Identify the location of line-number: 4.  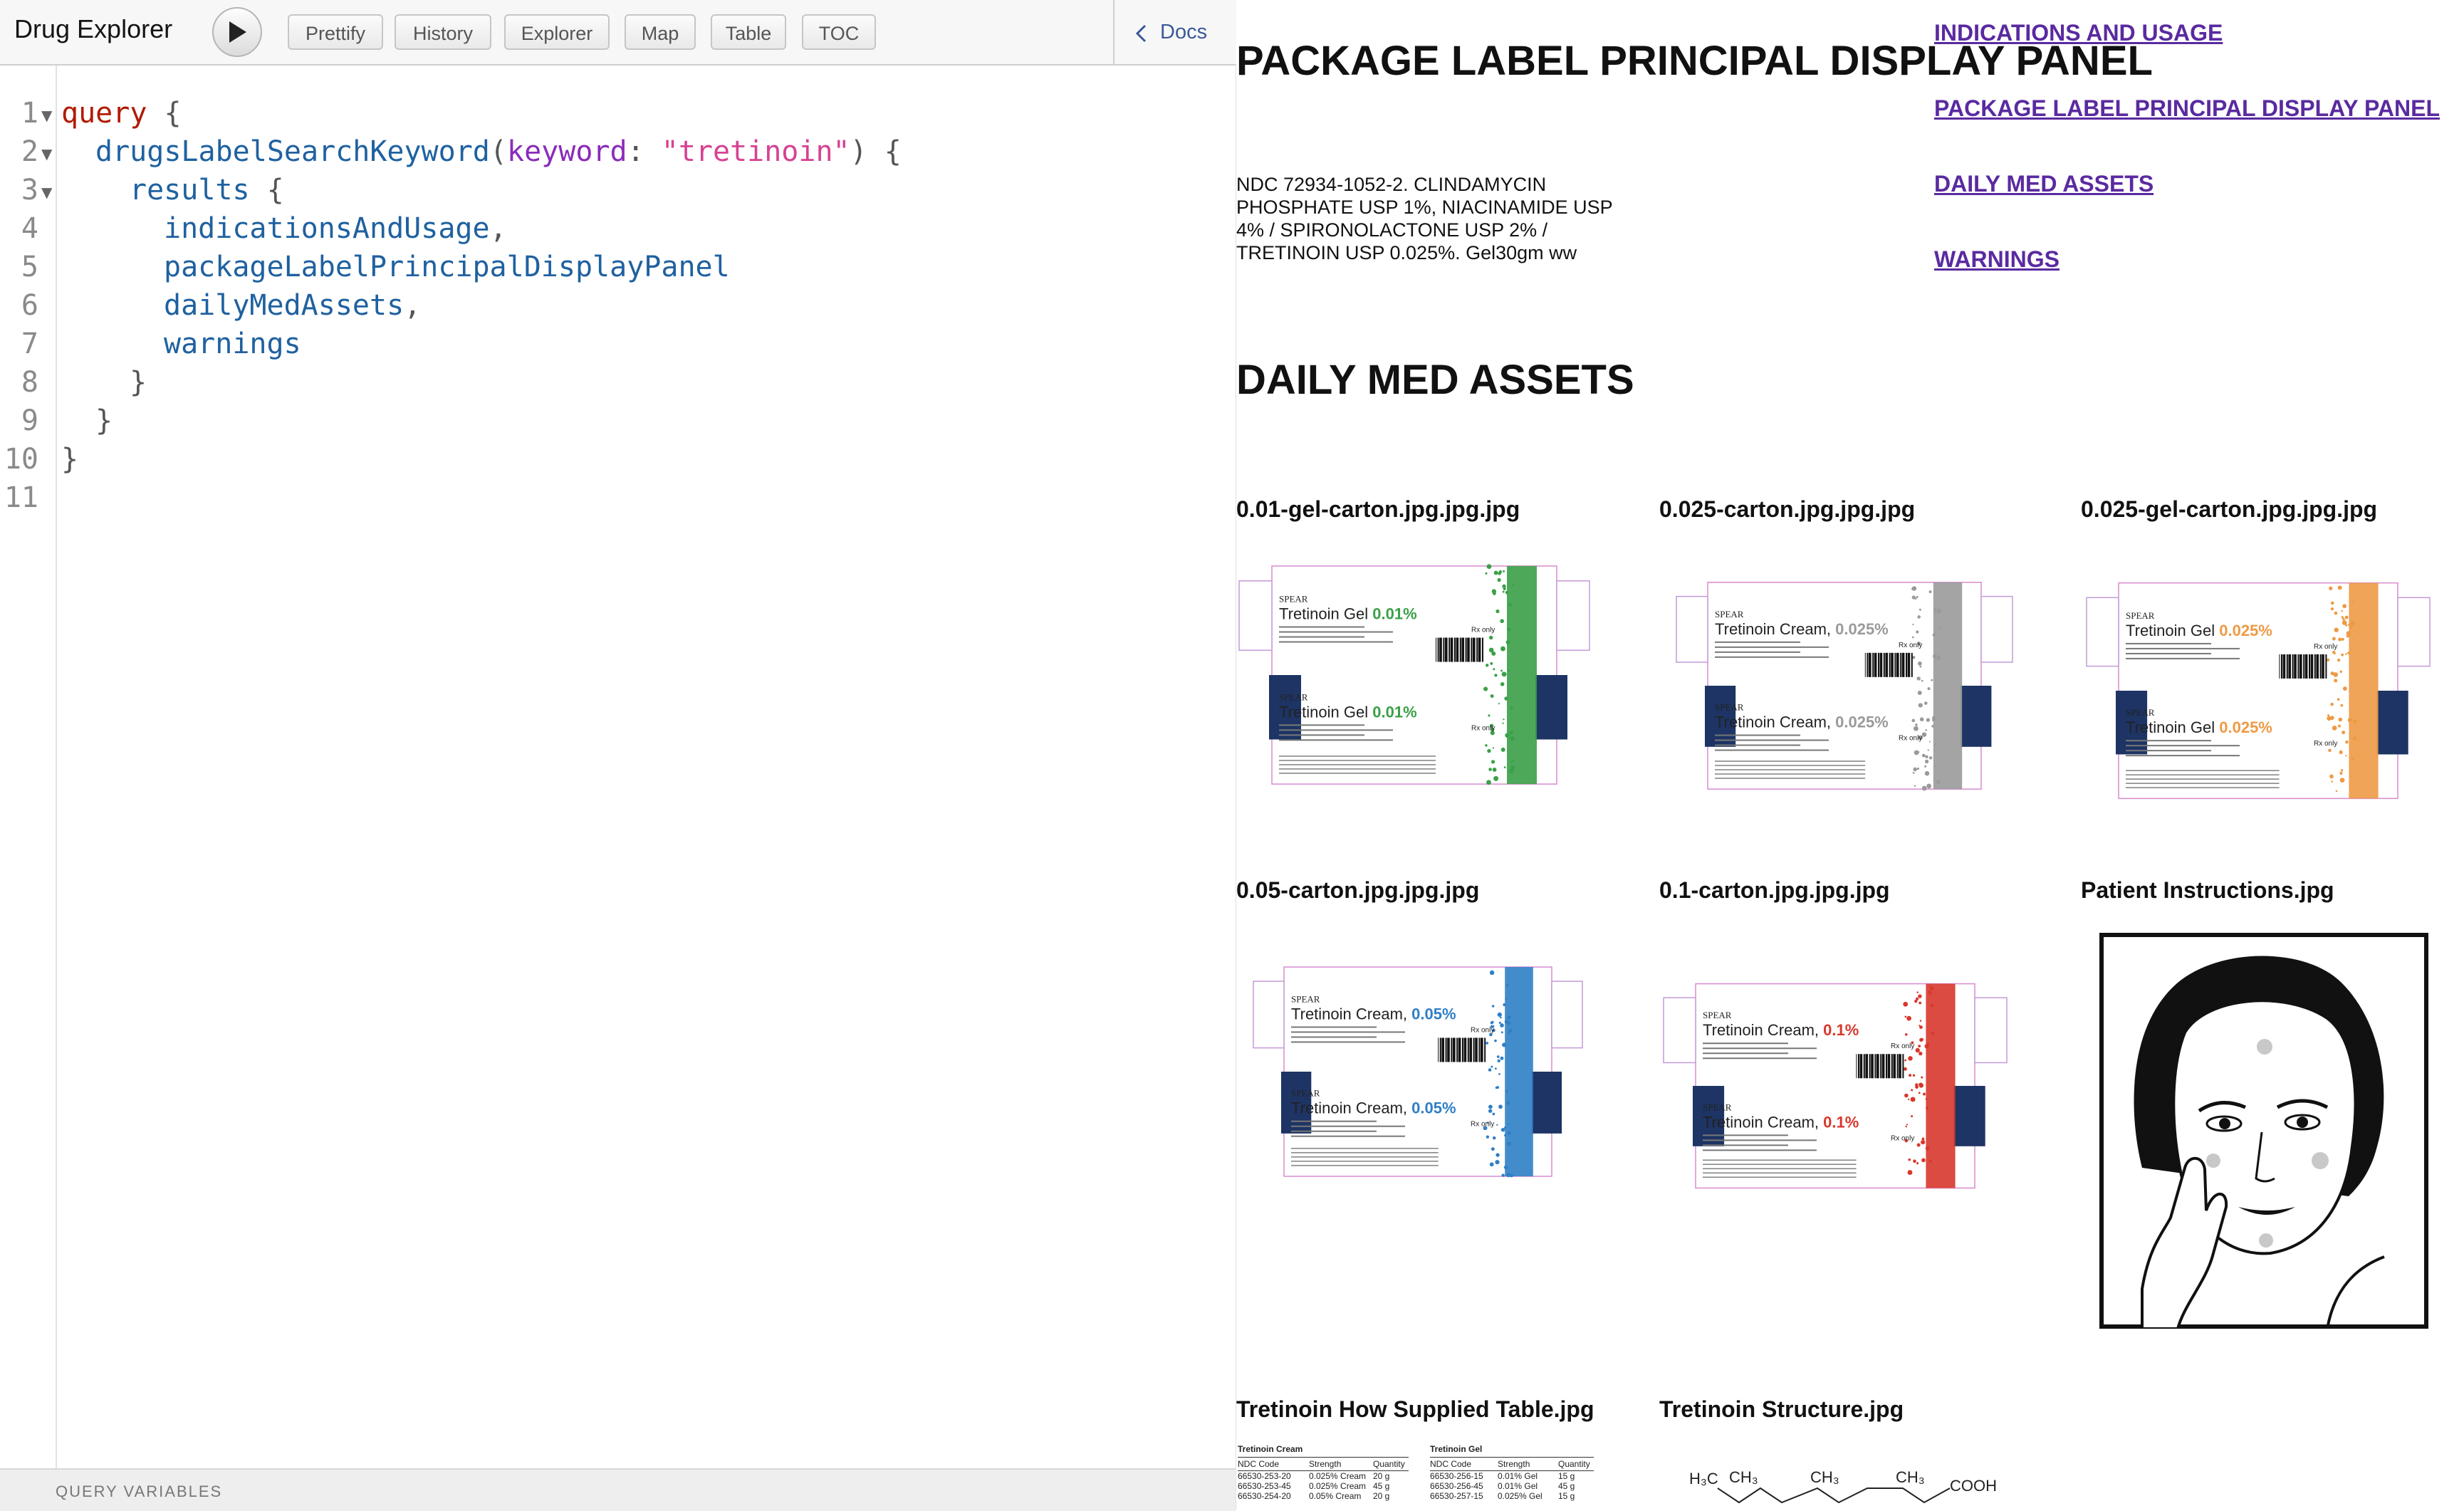
(19, 229).